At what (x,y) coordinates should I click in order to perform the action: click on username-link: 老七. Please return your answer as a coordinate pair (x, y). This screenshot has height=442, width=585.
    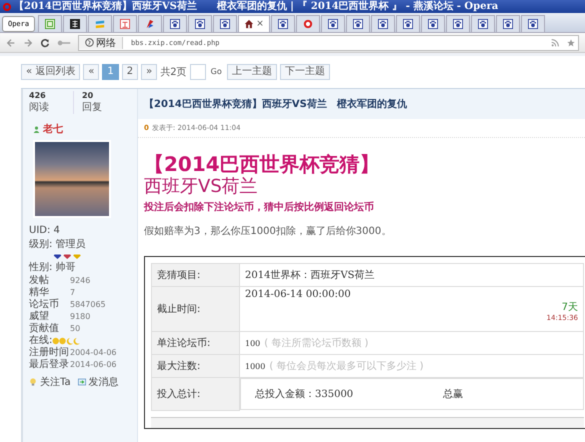
    Looking at the image, I should click on (53, 129).